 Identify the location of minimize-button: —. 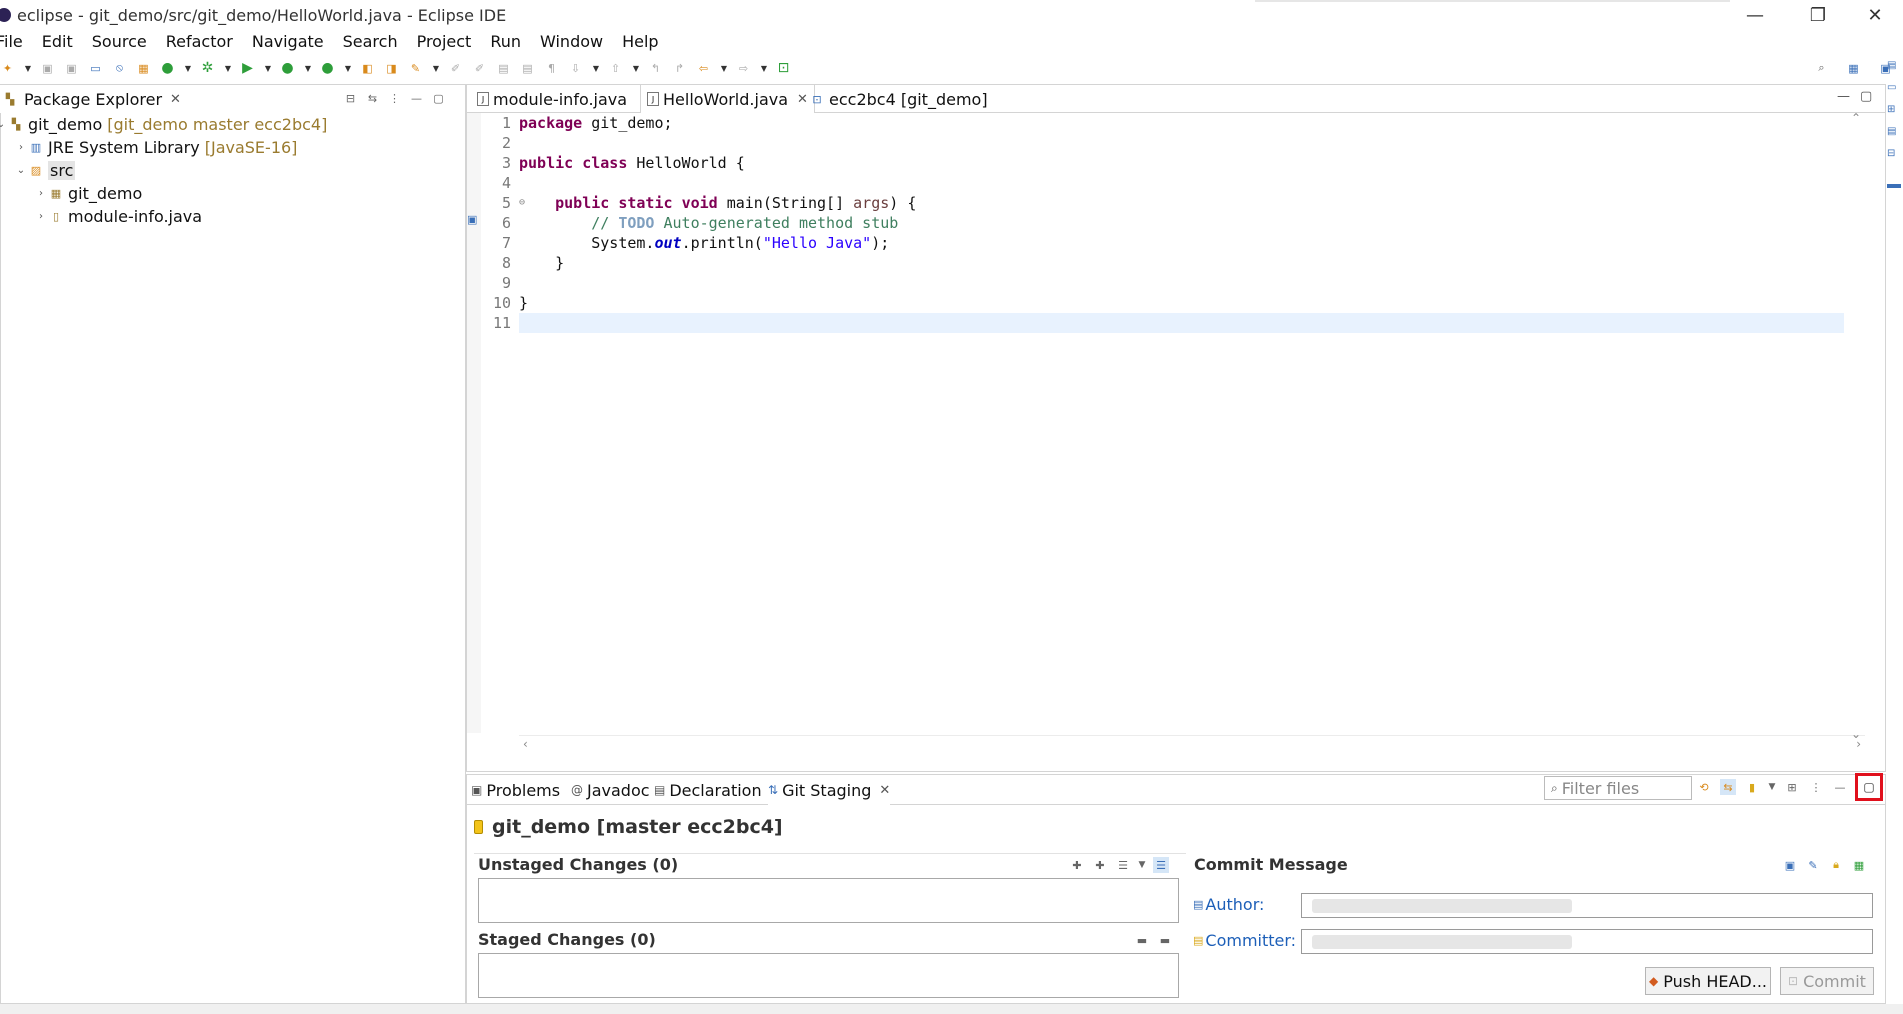
(1755, 15).